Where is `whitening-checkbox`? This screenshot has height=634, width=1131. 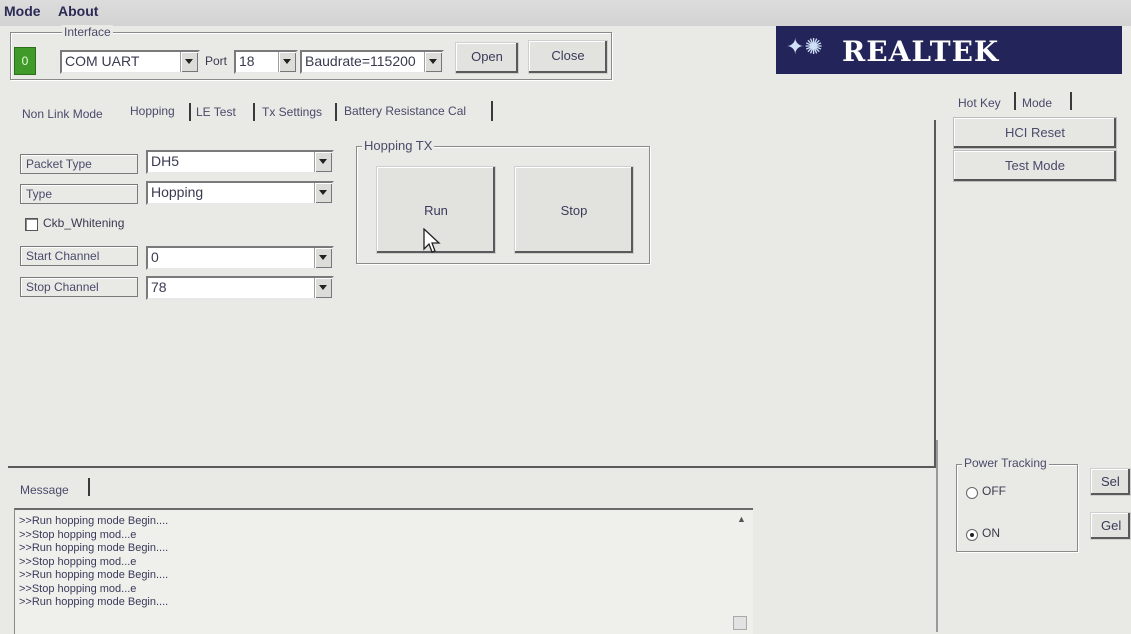 whitening-checkbox is located at coordinates (31, 224).